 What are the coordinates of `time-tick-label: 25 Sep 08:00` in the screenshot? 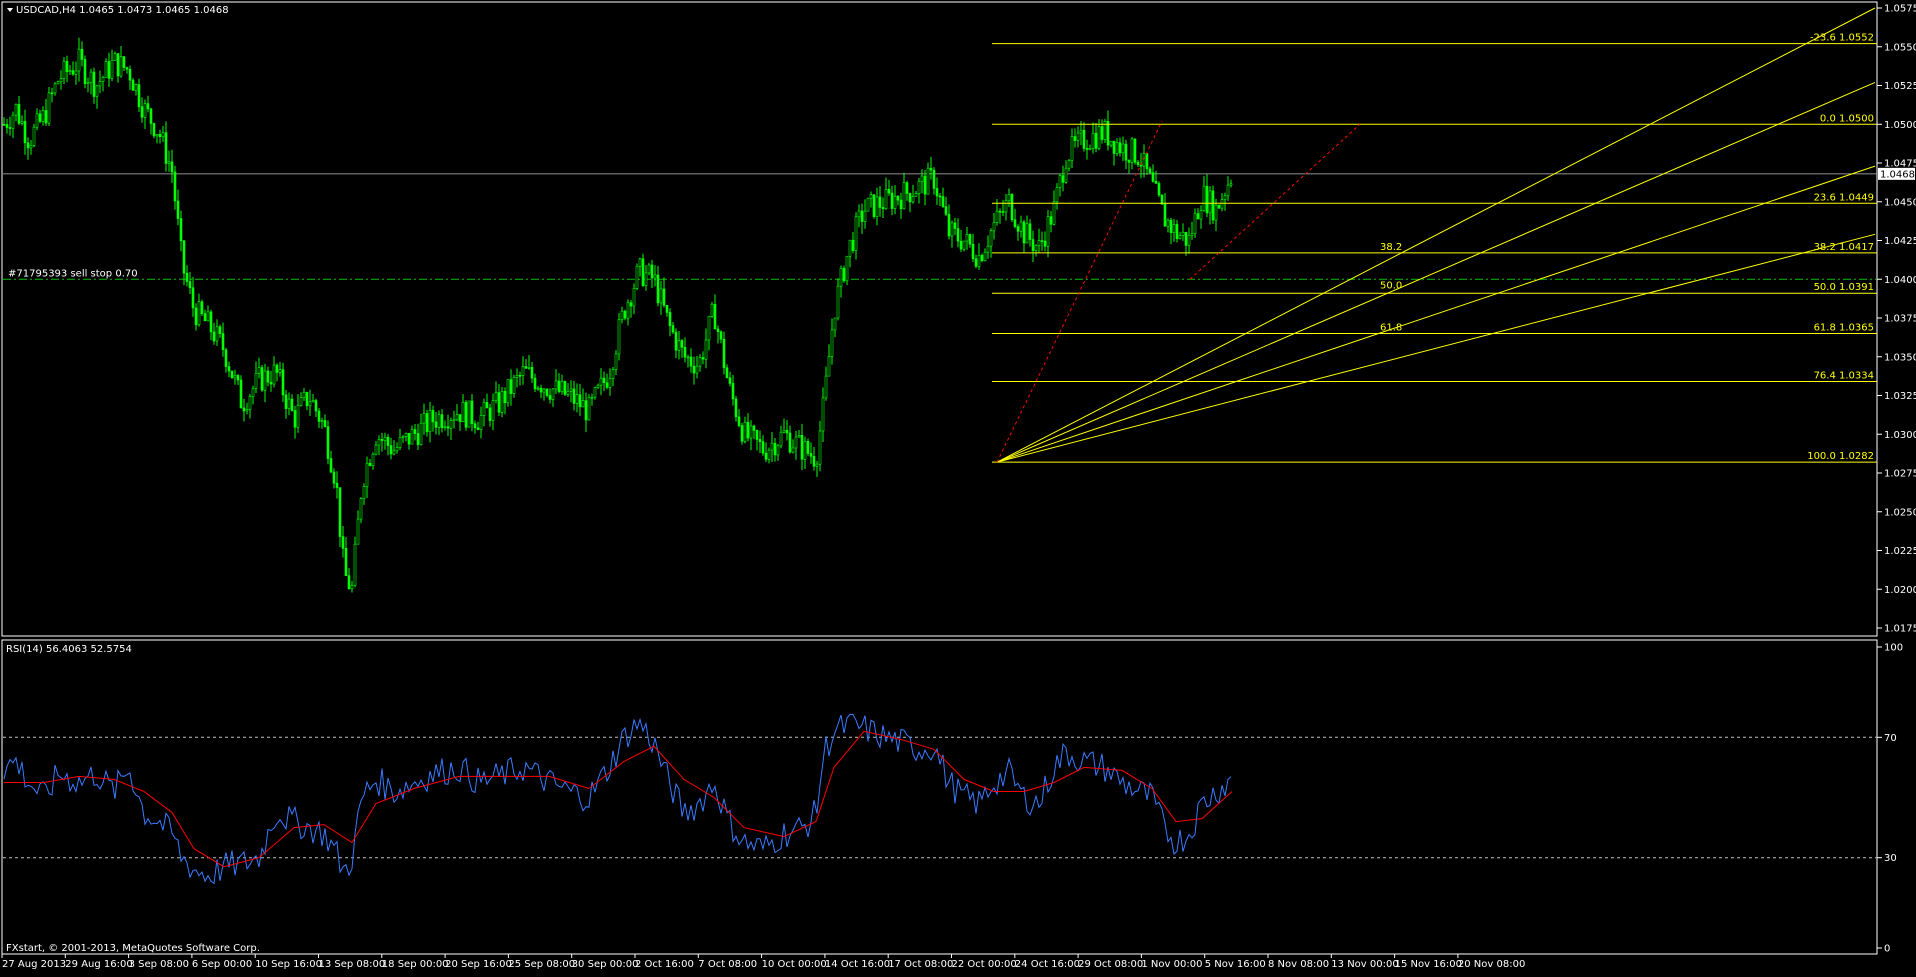 It's located at (541, 964).